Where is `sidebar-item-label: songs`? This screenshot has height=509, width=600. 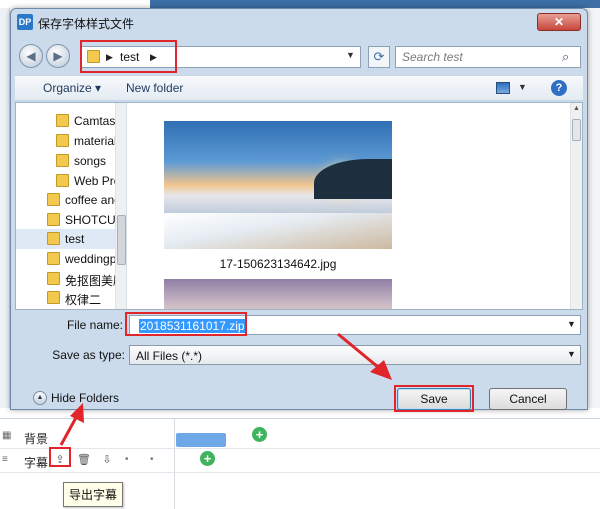 sidebar-item-label: songs is located at coordinates (90, 161).